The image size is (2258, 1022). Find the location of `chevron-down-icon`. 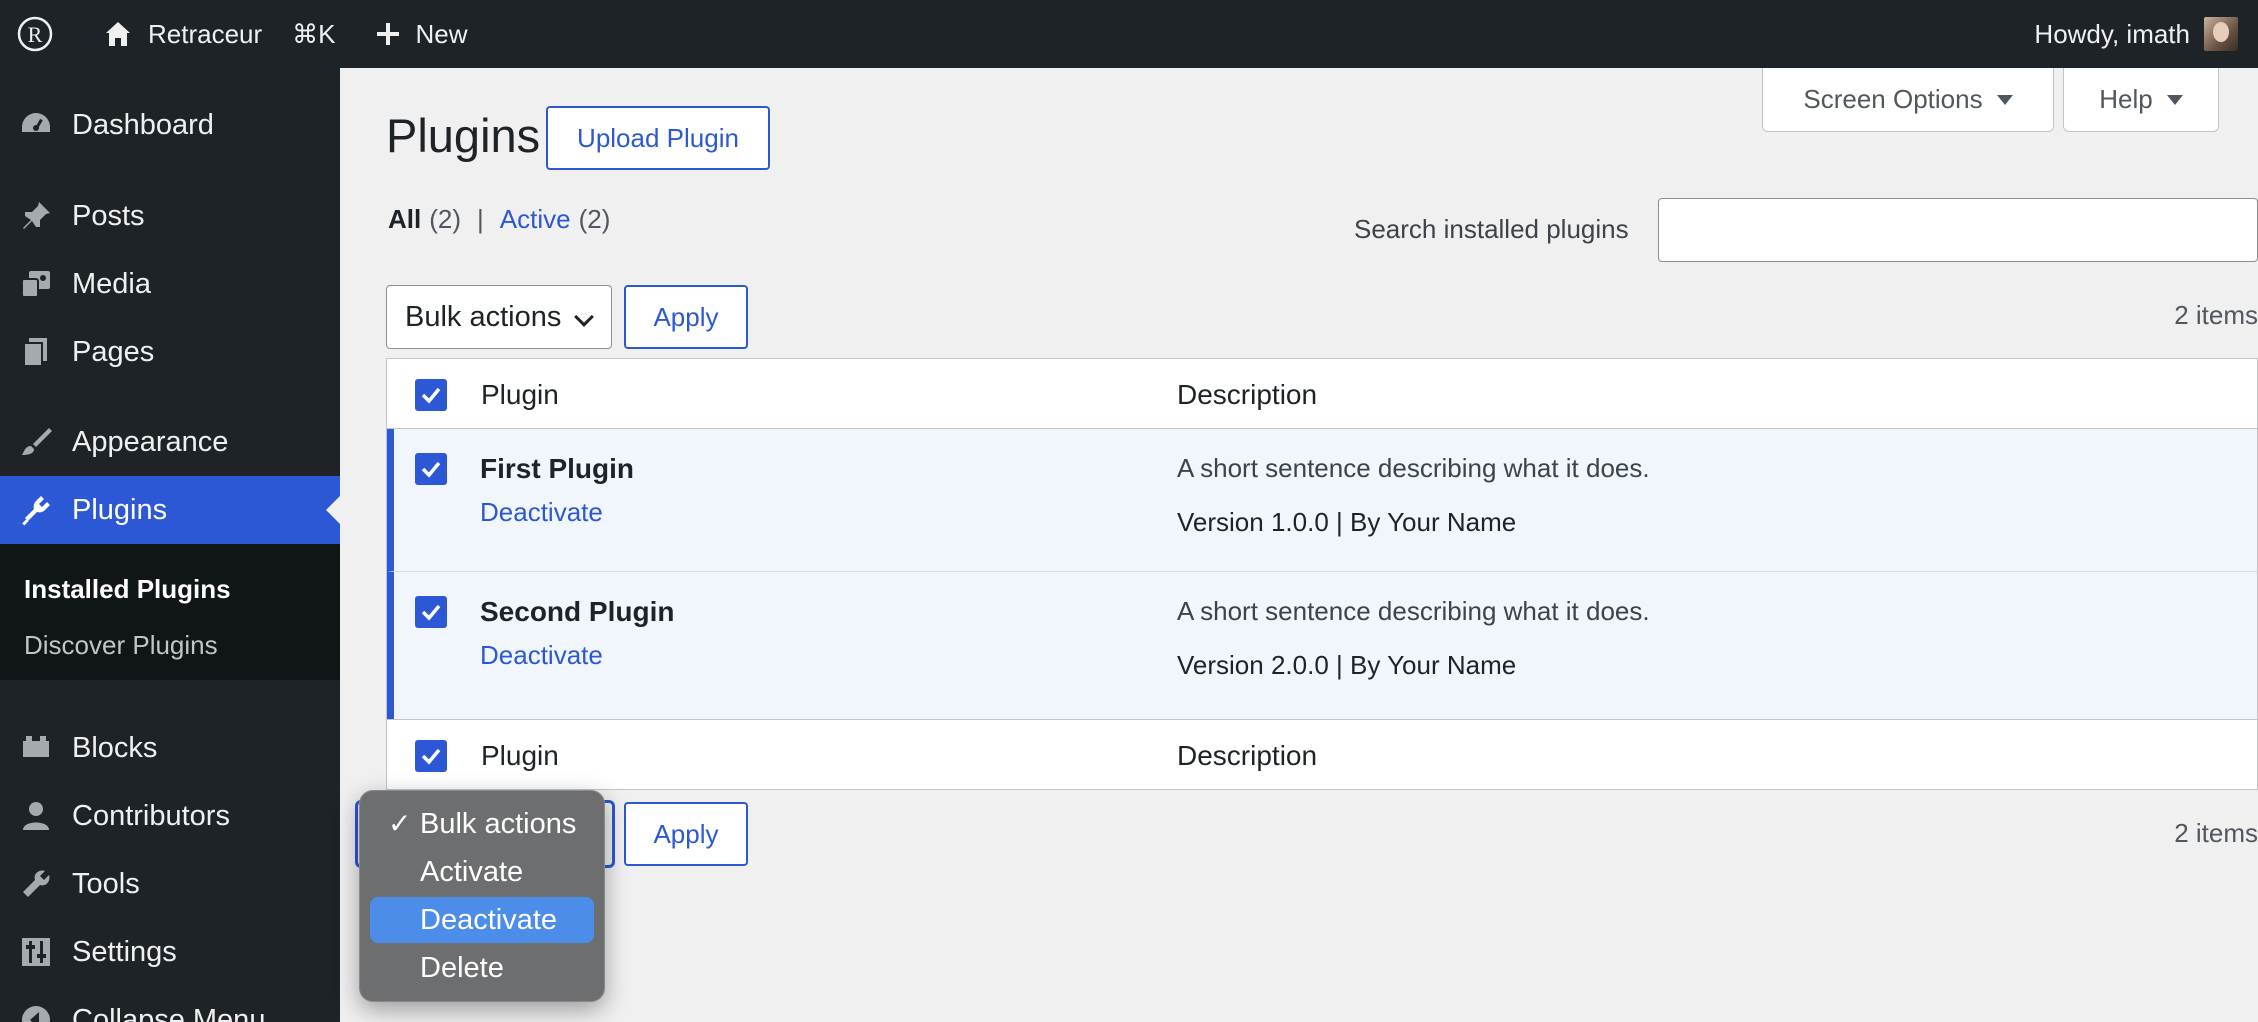

chevron-down-icon is located at coordinates (584, 317).